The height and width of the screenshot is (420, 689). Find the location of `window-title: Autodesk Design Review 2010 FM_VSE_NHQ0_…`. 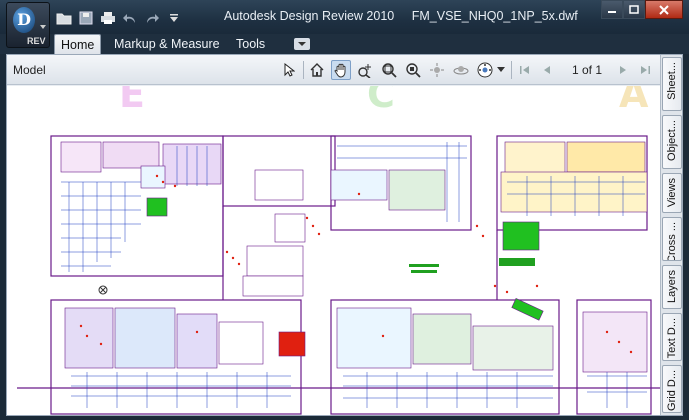

window-title: Autodesk Design Review 2010 FM_VSE_NHQ0_… is located at coordinates (401, 16).